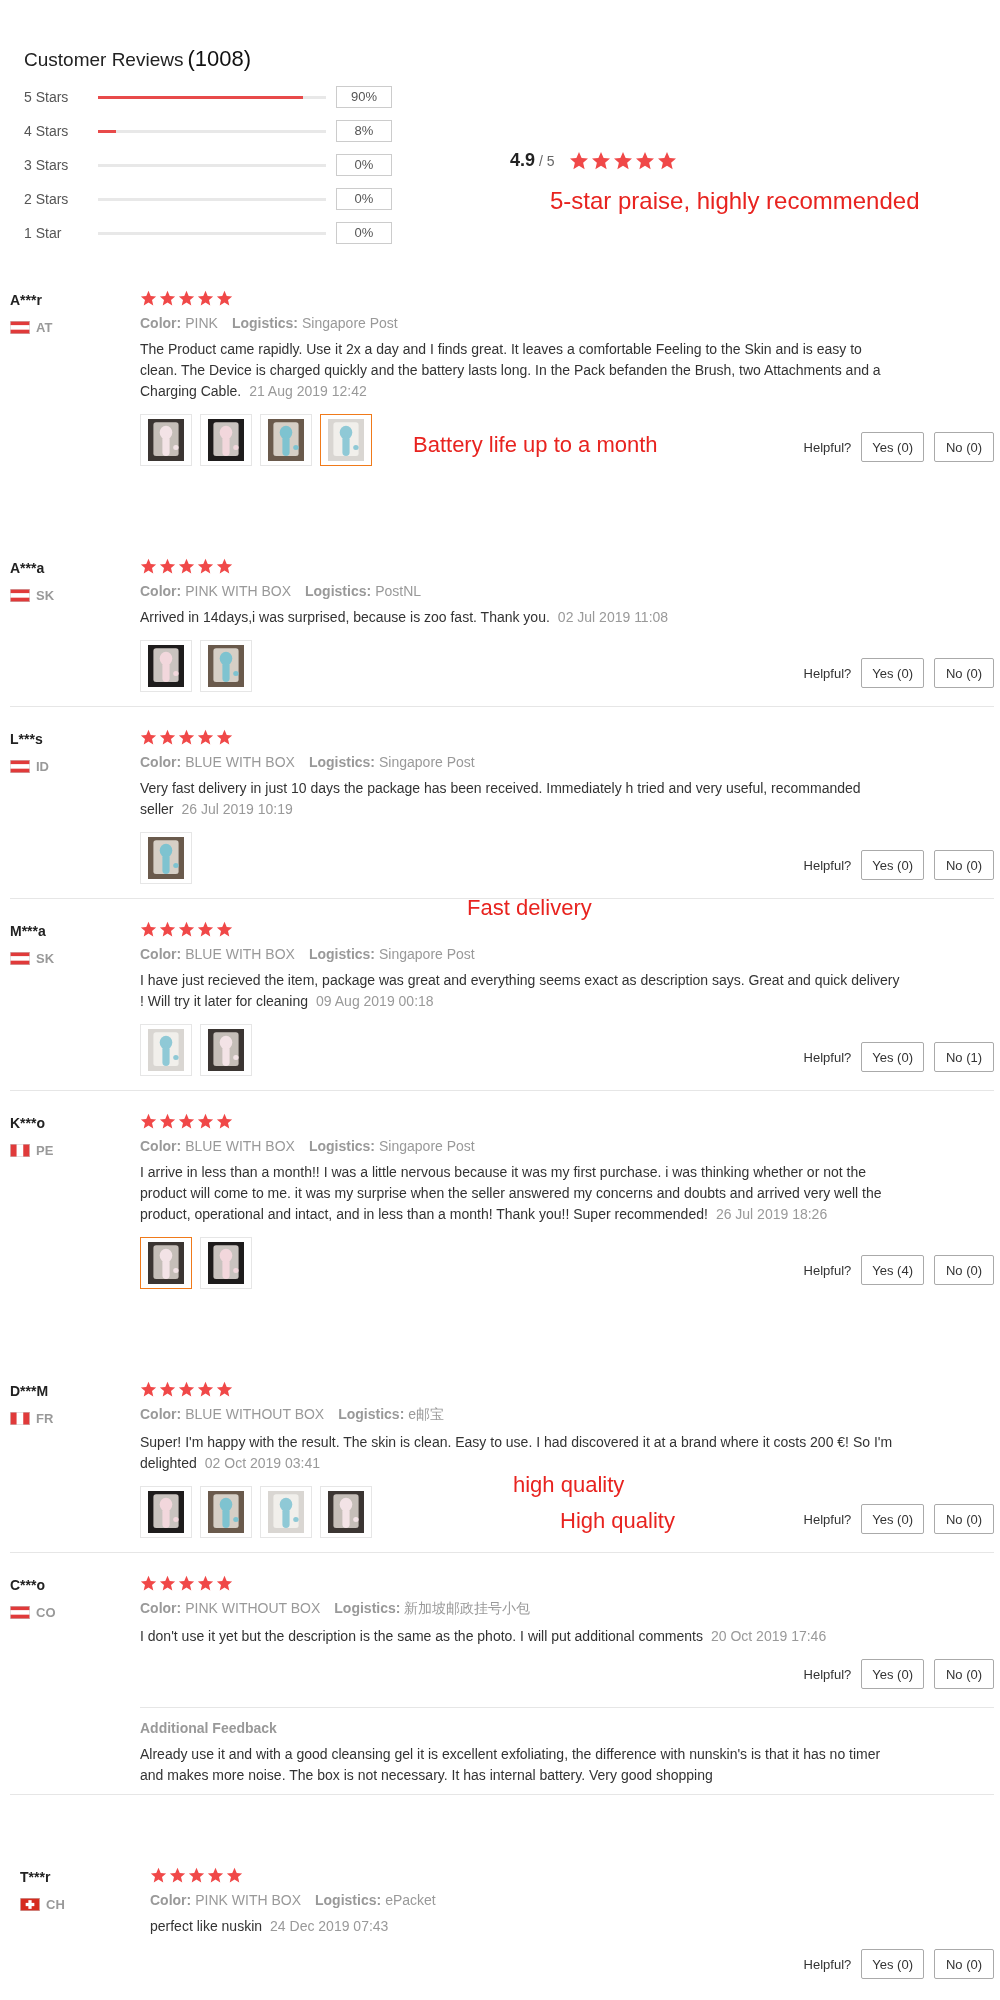 This screenshot has height=2000, width=1000. Describe the element at coordinates (240, 762) in the screenshot. I see `color-value: BLUE WITH BOX` at that location.